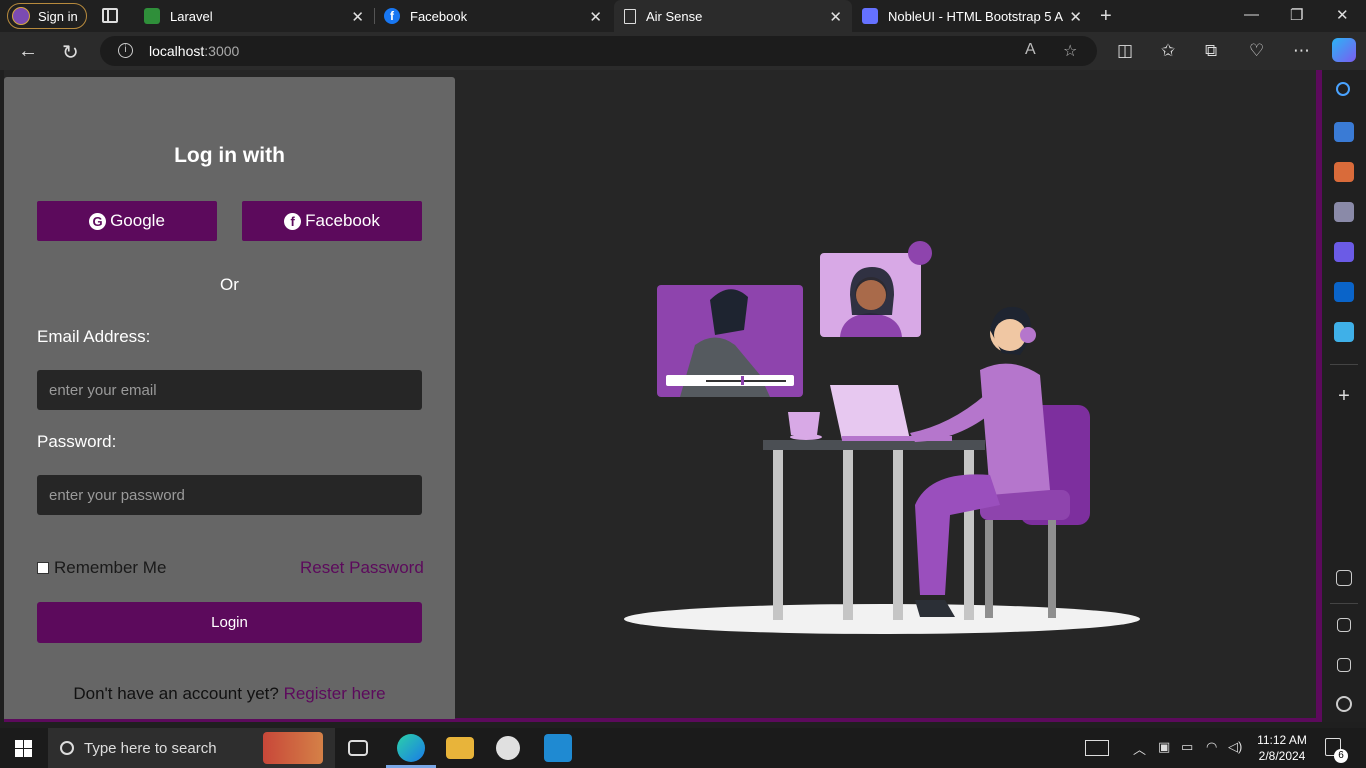 This screenshot has height=768, width=1366. What do you see at coordinates (1301, 51) in the screenshot?
I see `more-options-icon: ⋯` at bounding box center [1301, 51].